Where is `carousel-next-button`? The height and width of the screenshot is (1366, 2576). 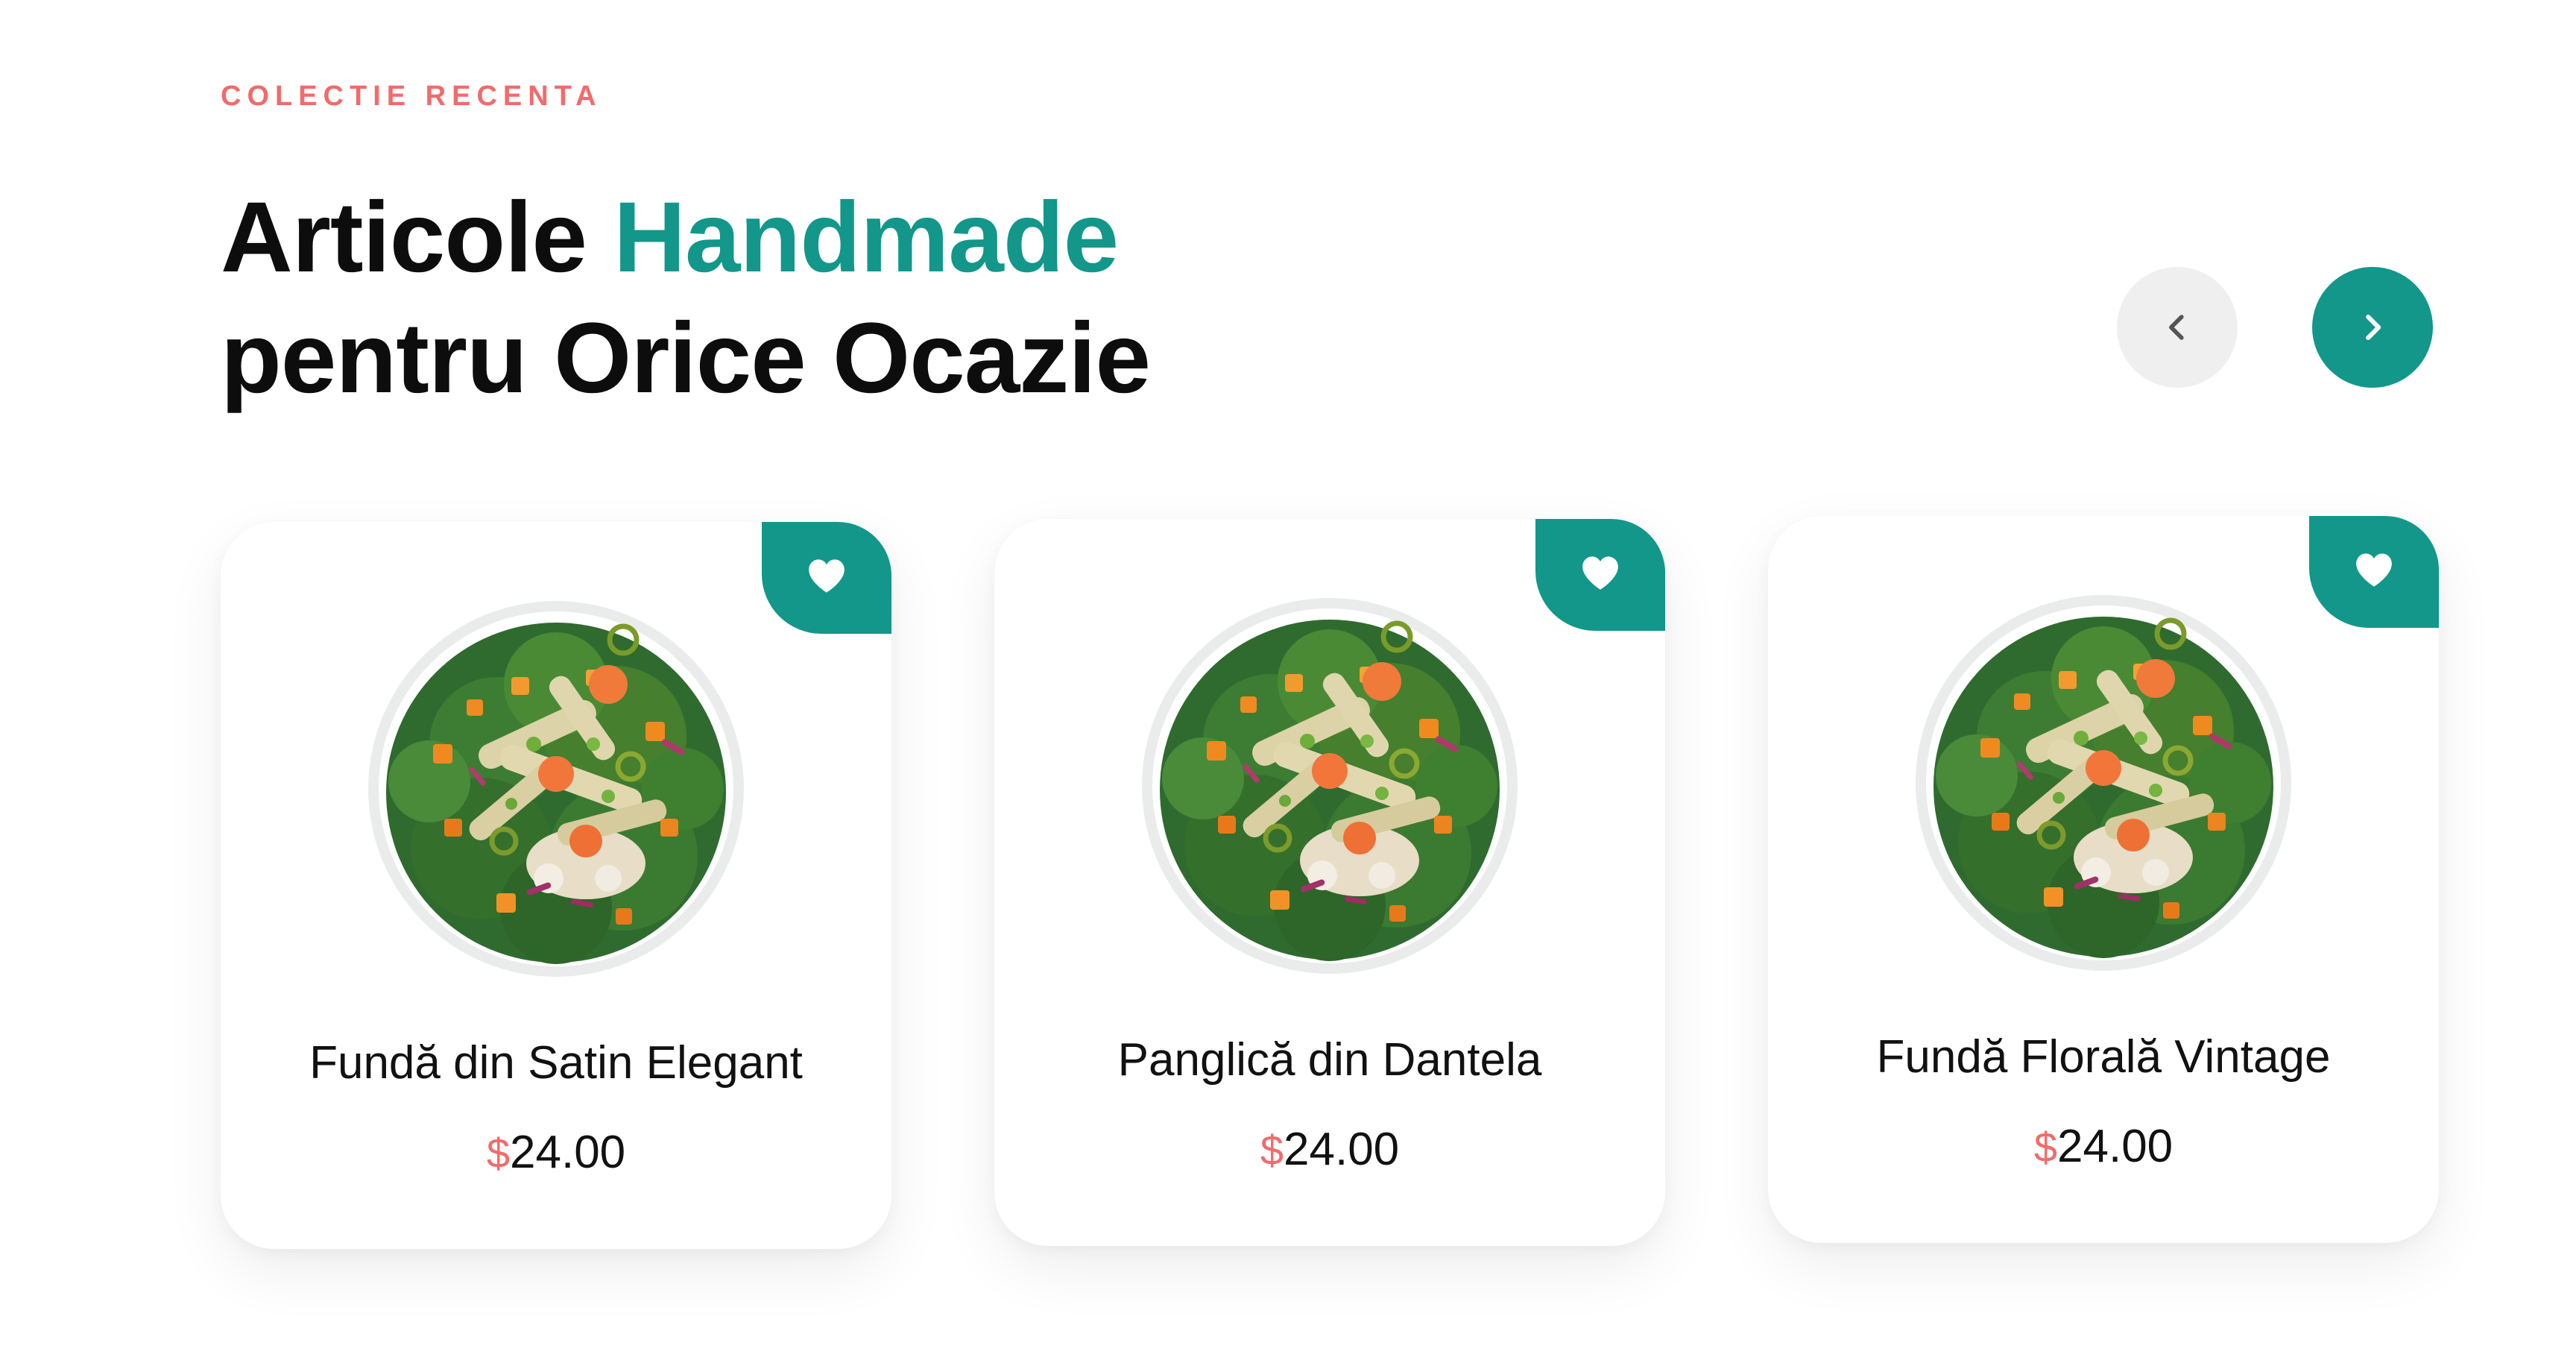 carousel-next-button is located at coordinates (2372, 327).